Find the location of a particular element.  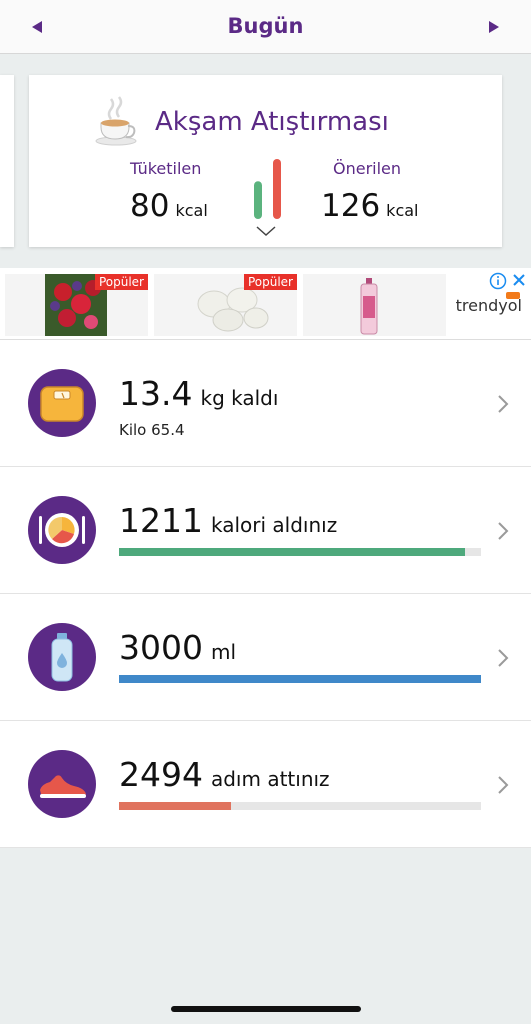

calories-progress-fill is located at coordinates (292, 552).